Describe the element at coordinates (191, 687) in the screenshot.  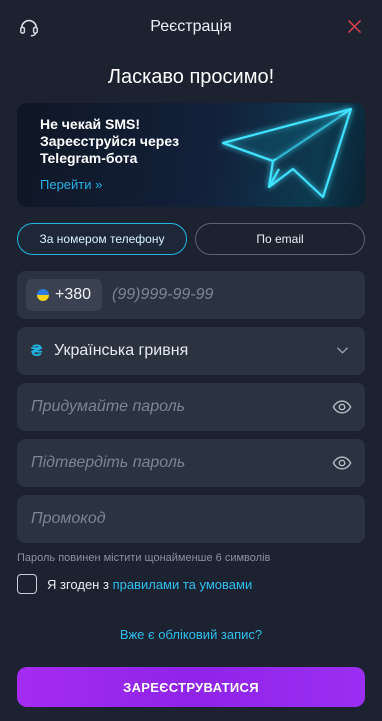
I see `register-button: ЗАРЕЄСТРУВАТИСЯ` at that location.